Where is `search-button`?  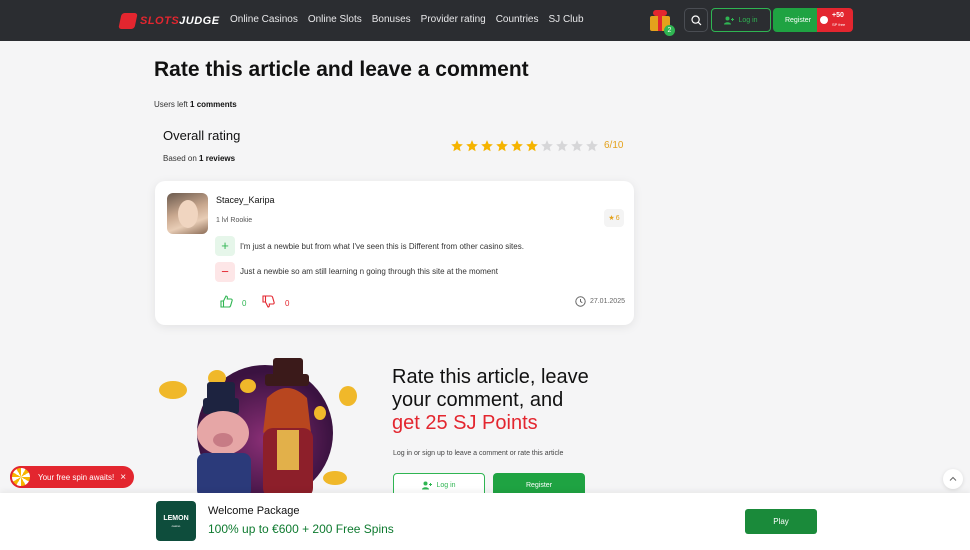 search-button is located at coordinates (696, 20).